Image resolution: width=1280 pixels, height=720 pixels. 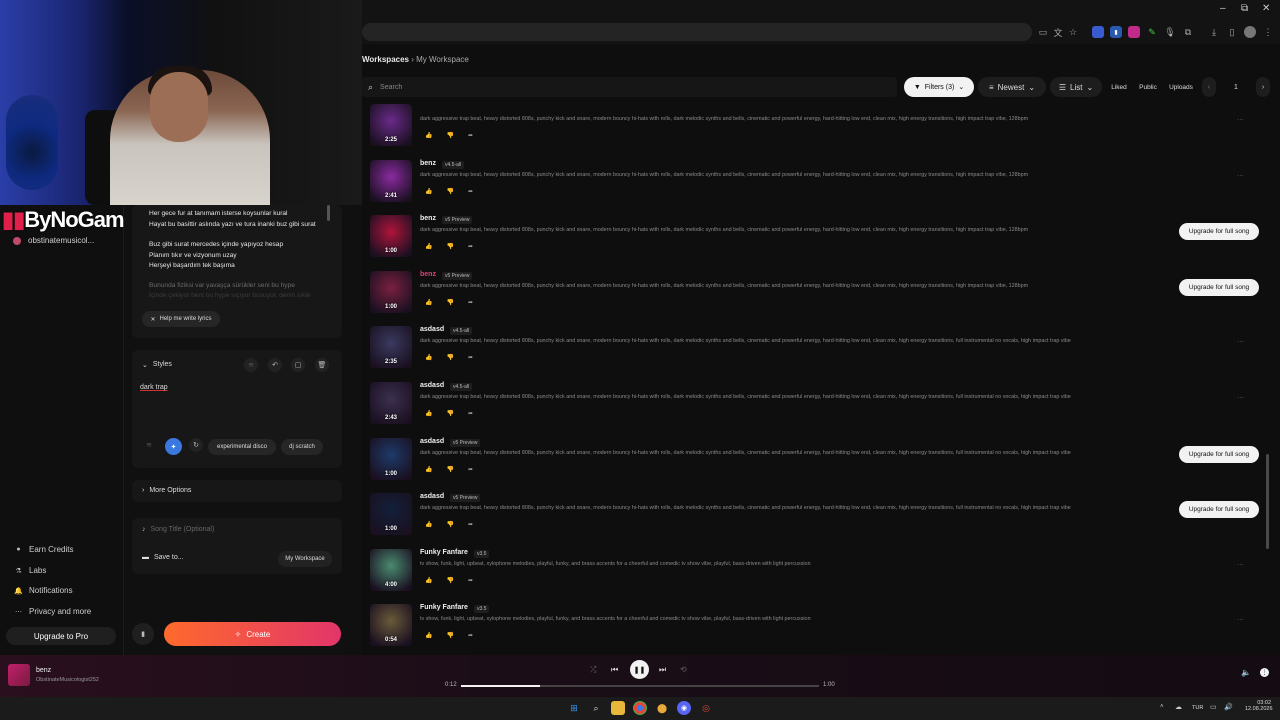 I want to click on song-cover: 2:43, so click(x=391, y=403).